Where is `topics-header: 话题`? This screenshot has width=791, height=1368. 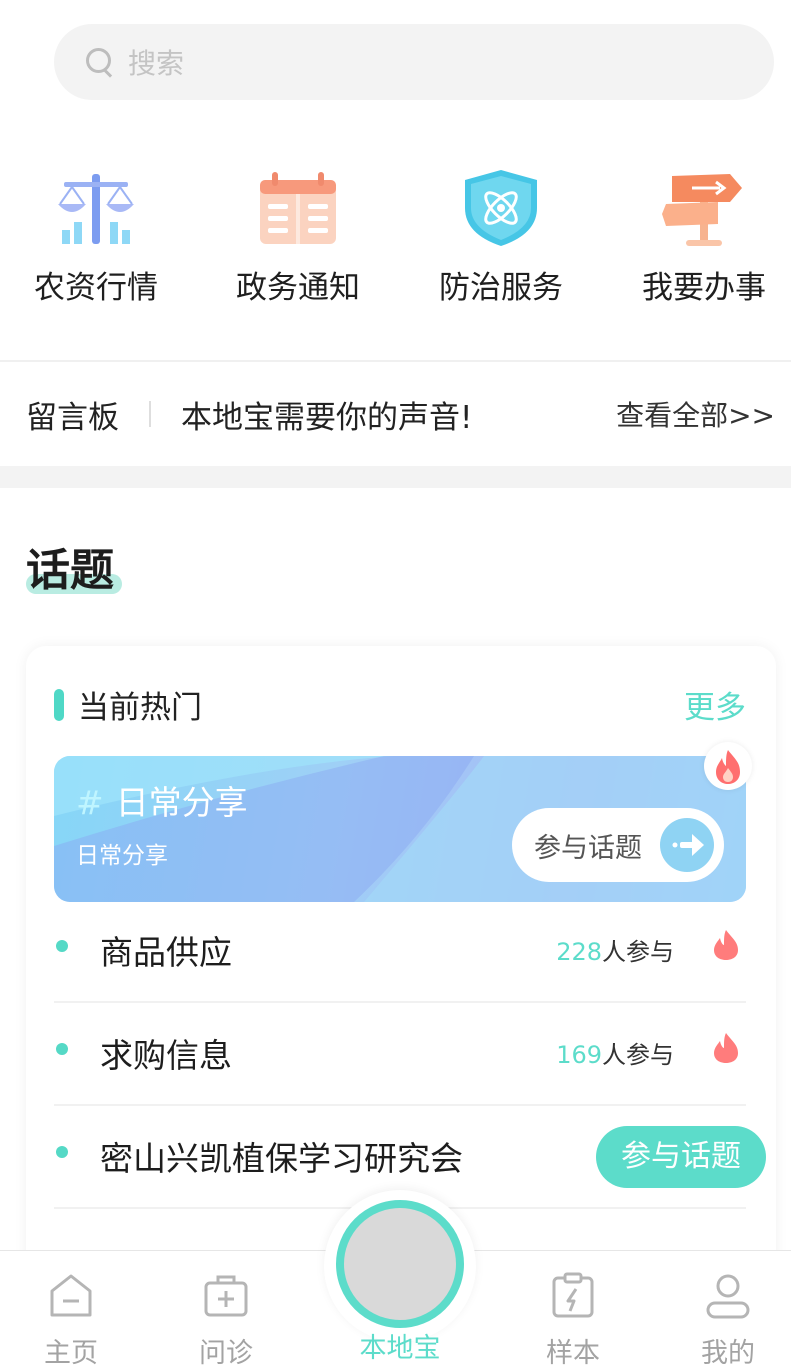
topics-header: 话题 is located at coordinates (74, 566).